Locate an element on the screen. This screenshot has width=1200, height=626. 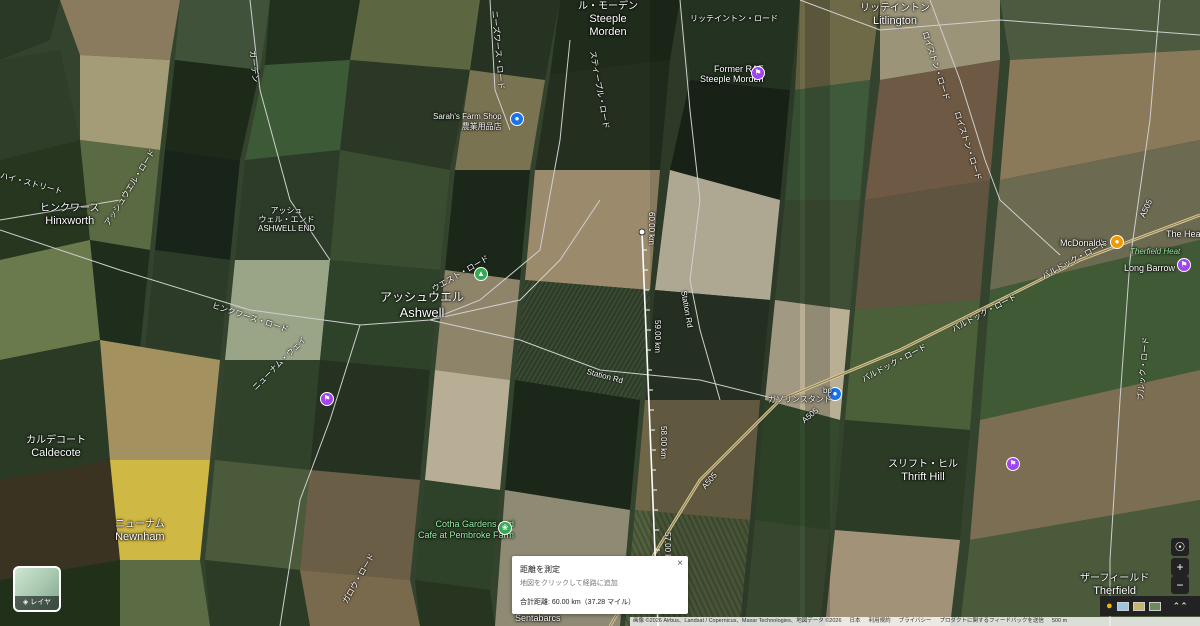
zoom-out-button: − is located at coordinates (1180, 585).